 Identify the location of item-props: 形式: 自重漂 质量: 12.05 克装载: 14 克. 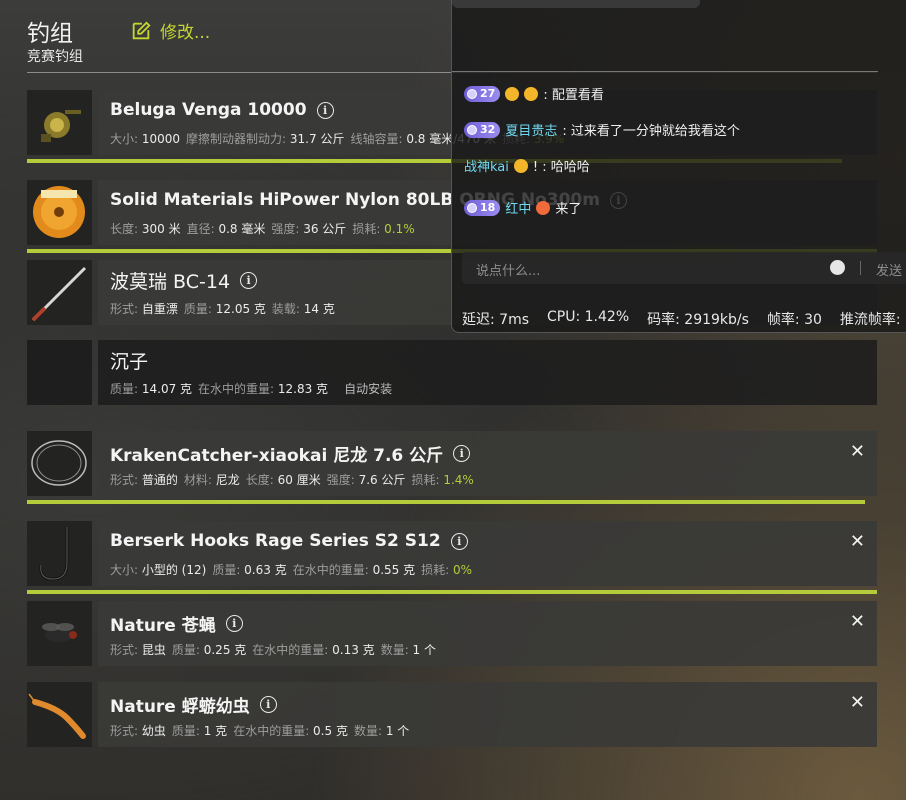
(225, 308).